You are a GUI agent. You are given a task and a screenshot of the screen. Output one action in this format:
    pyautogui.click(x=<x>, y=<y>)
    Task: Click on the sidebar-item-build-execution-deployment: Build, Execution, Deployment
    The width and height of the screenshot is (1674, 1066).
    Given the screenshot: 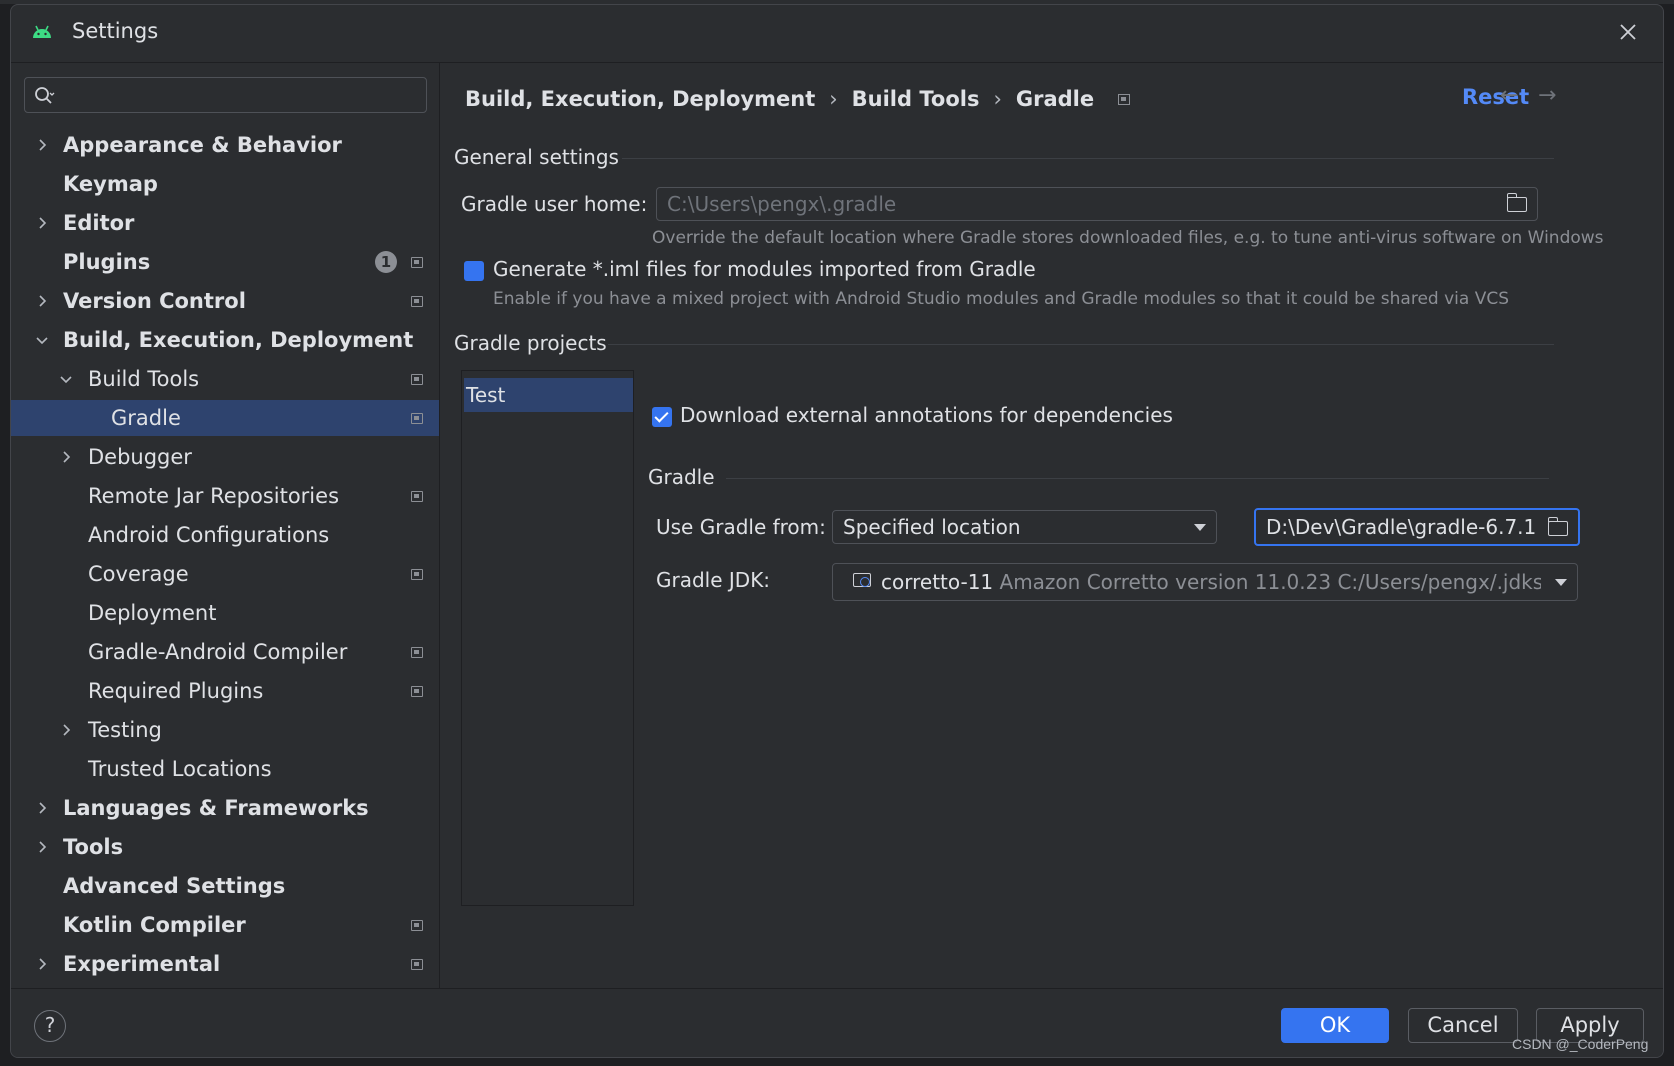 What is the action you would take?
    pyautogui.click(x=225, y=340)
    